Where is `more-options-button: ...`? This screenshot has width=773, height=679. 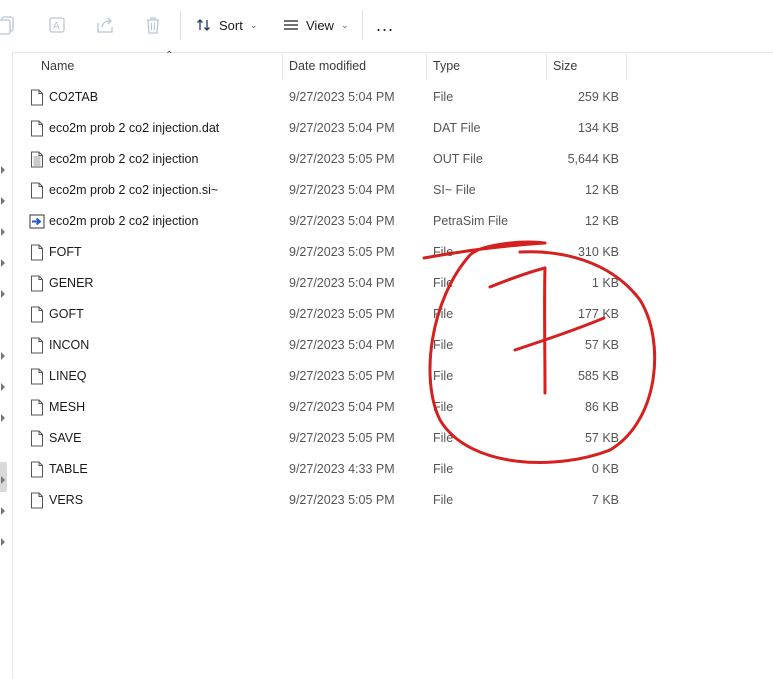 more-options-button: ... is located at coordinates (385, 25).